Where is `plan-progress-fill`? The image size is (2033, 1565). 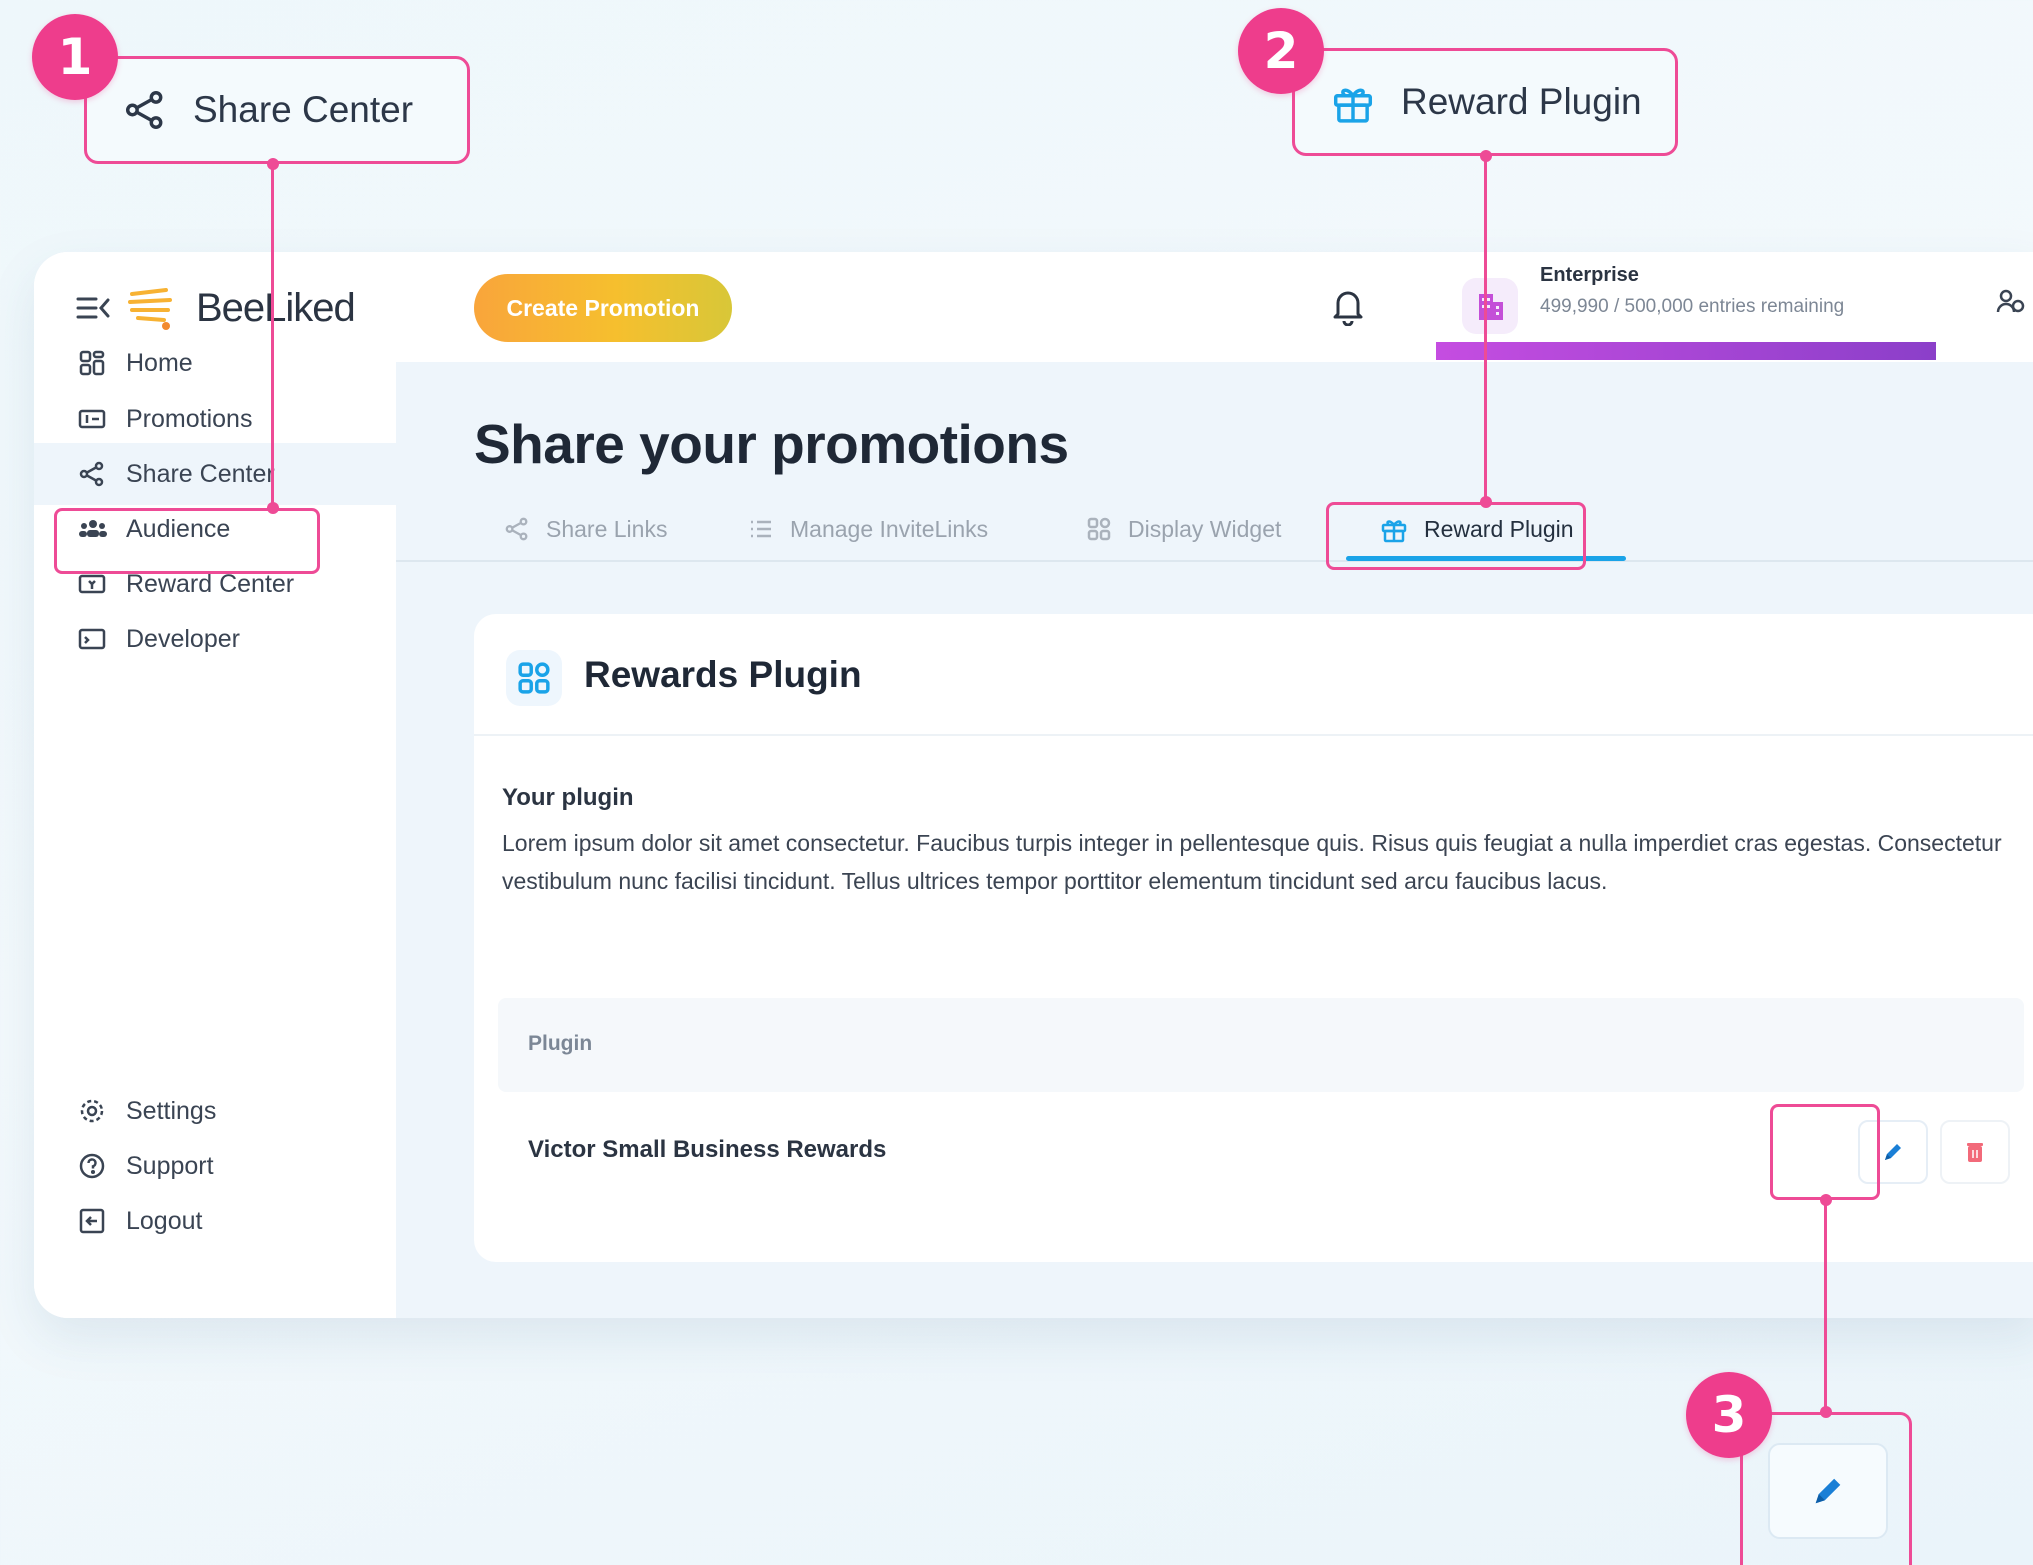 plan-progress-fill is located at coordinates (1686, 351).